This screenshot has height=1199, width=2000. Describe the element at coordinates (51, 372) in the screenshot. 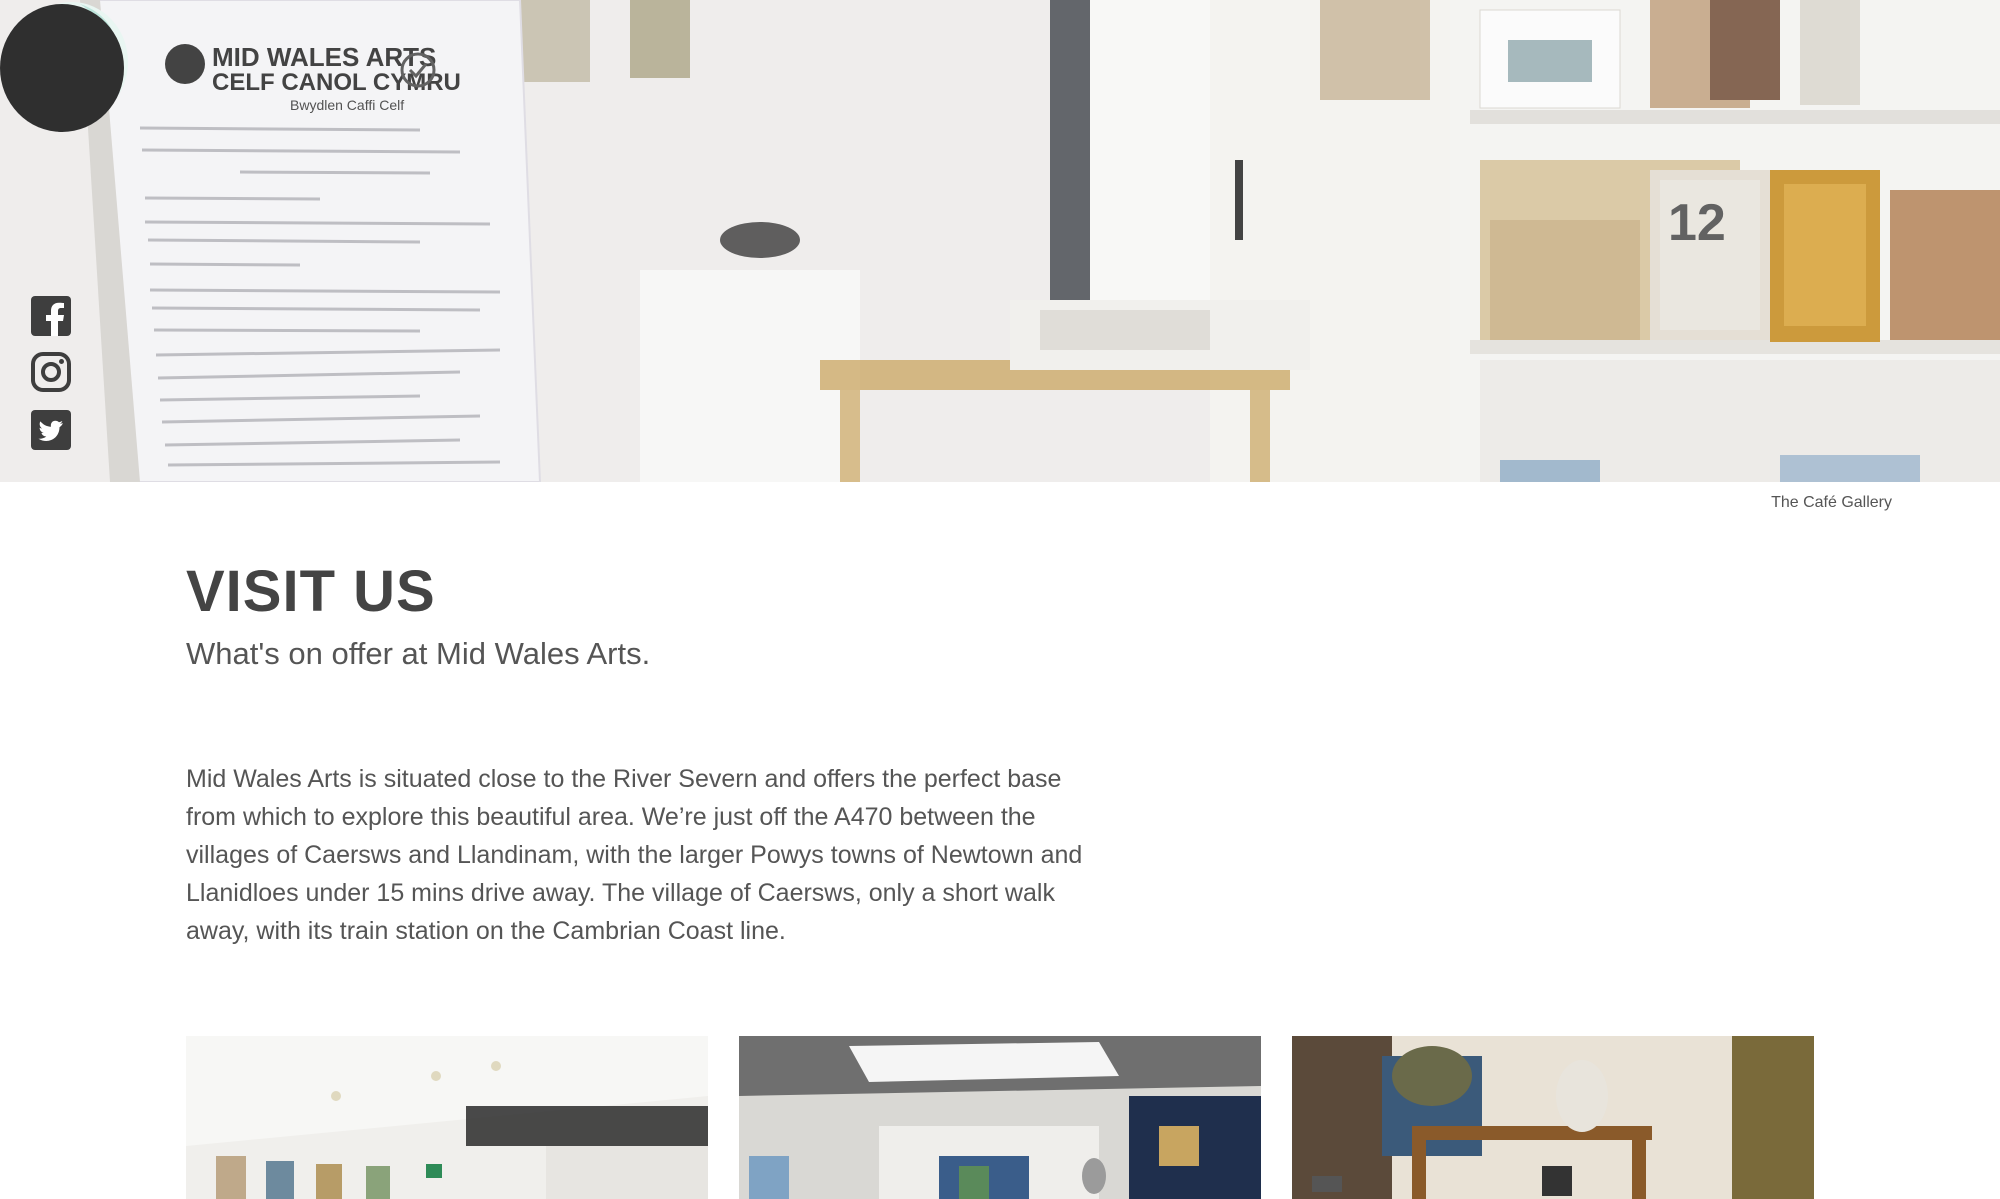

I see `instagram-icon` at that location.